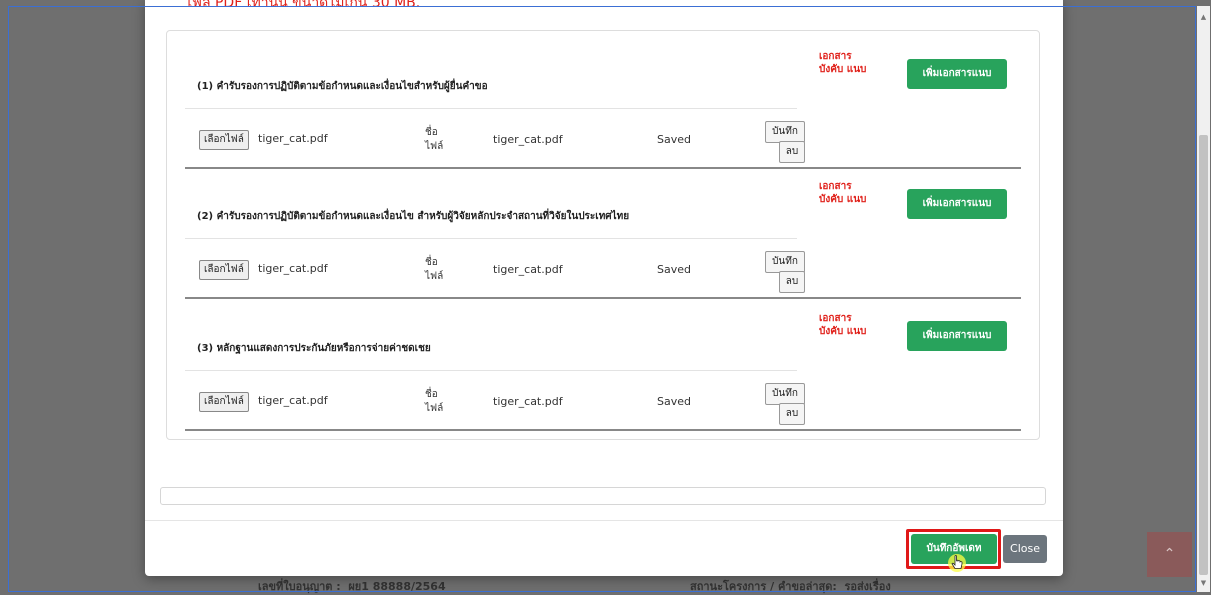  I want to click on project-status-value: รอส่งเรื่อง, so click(867, 586).